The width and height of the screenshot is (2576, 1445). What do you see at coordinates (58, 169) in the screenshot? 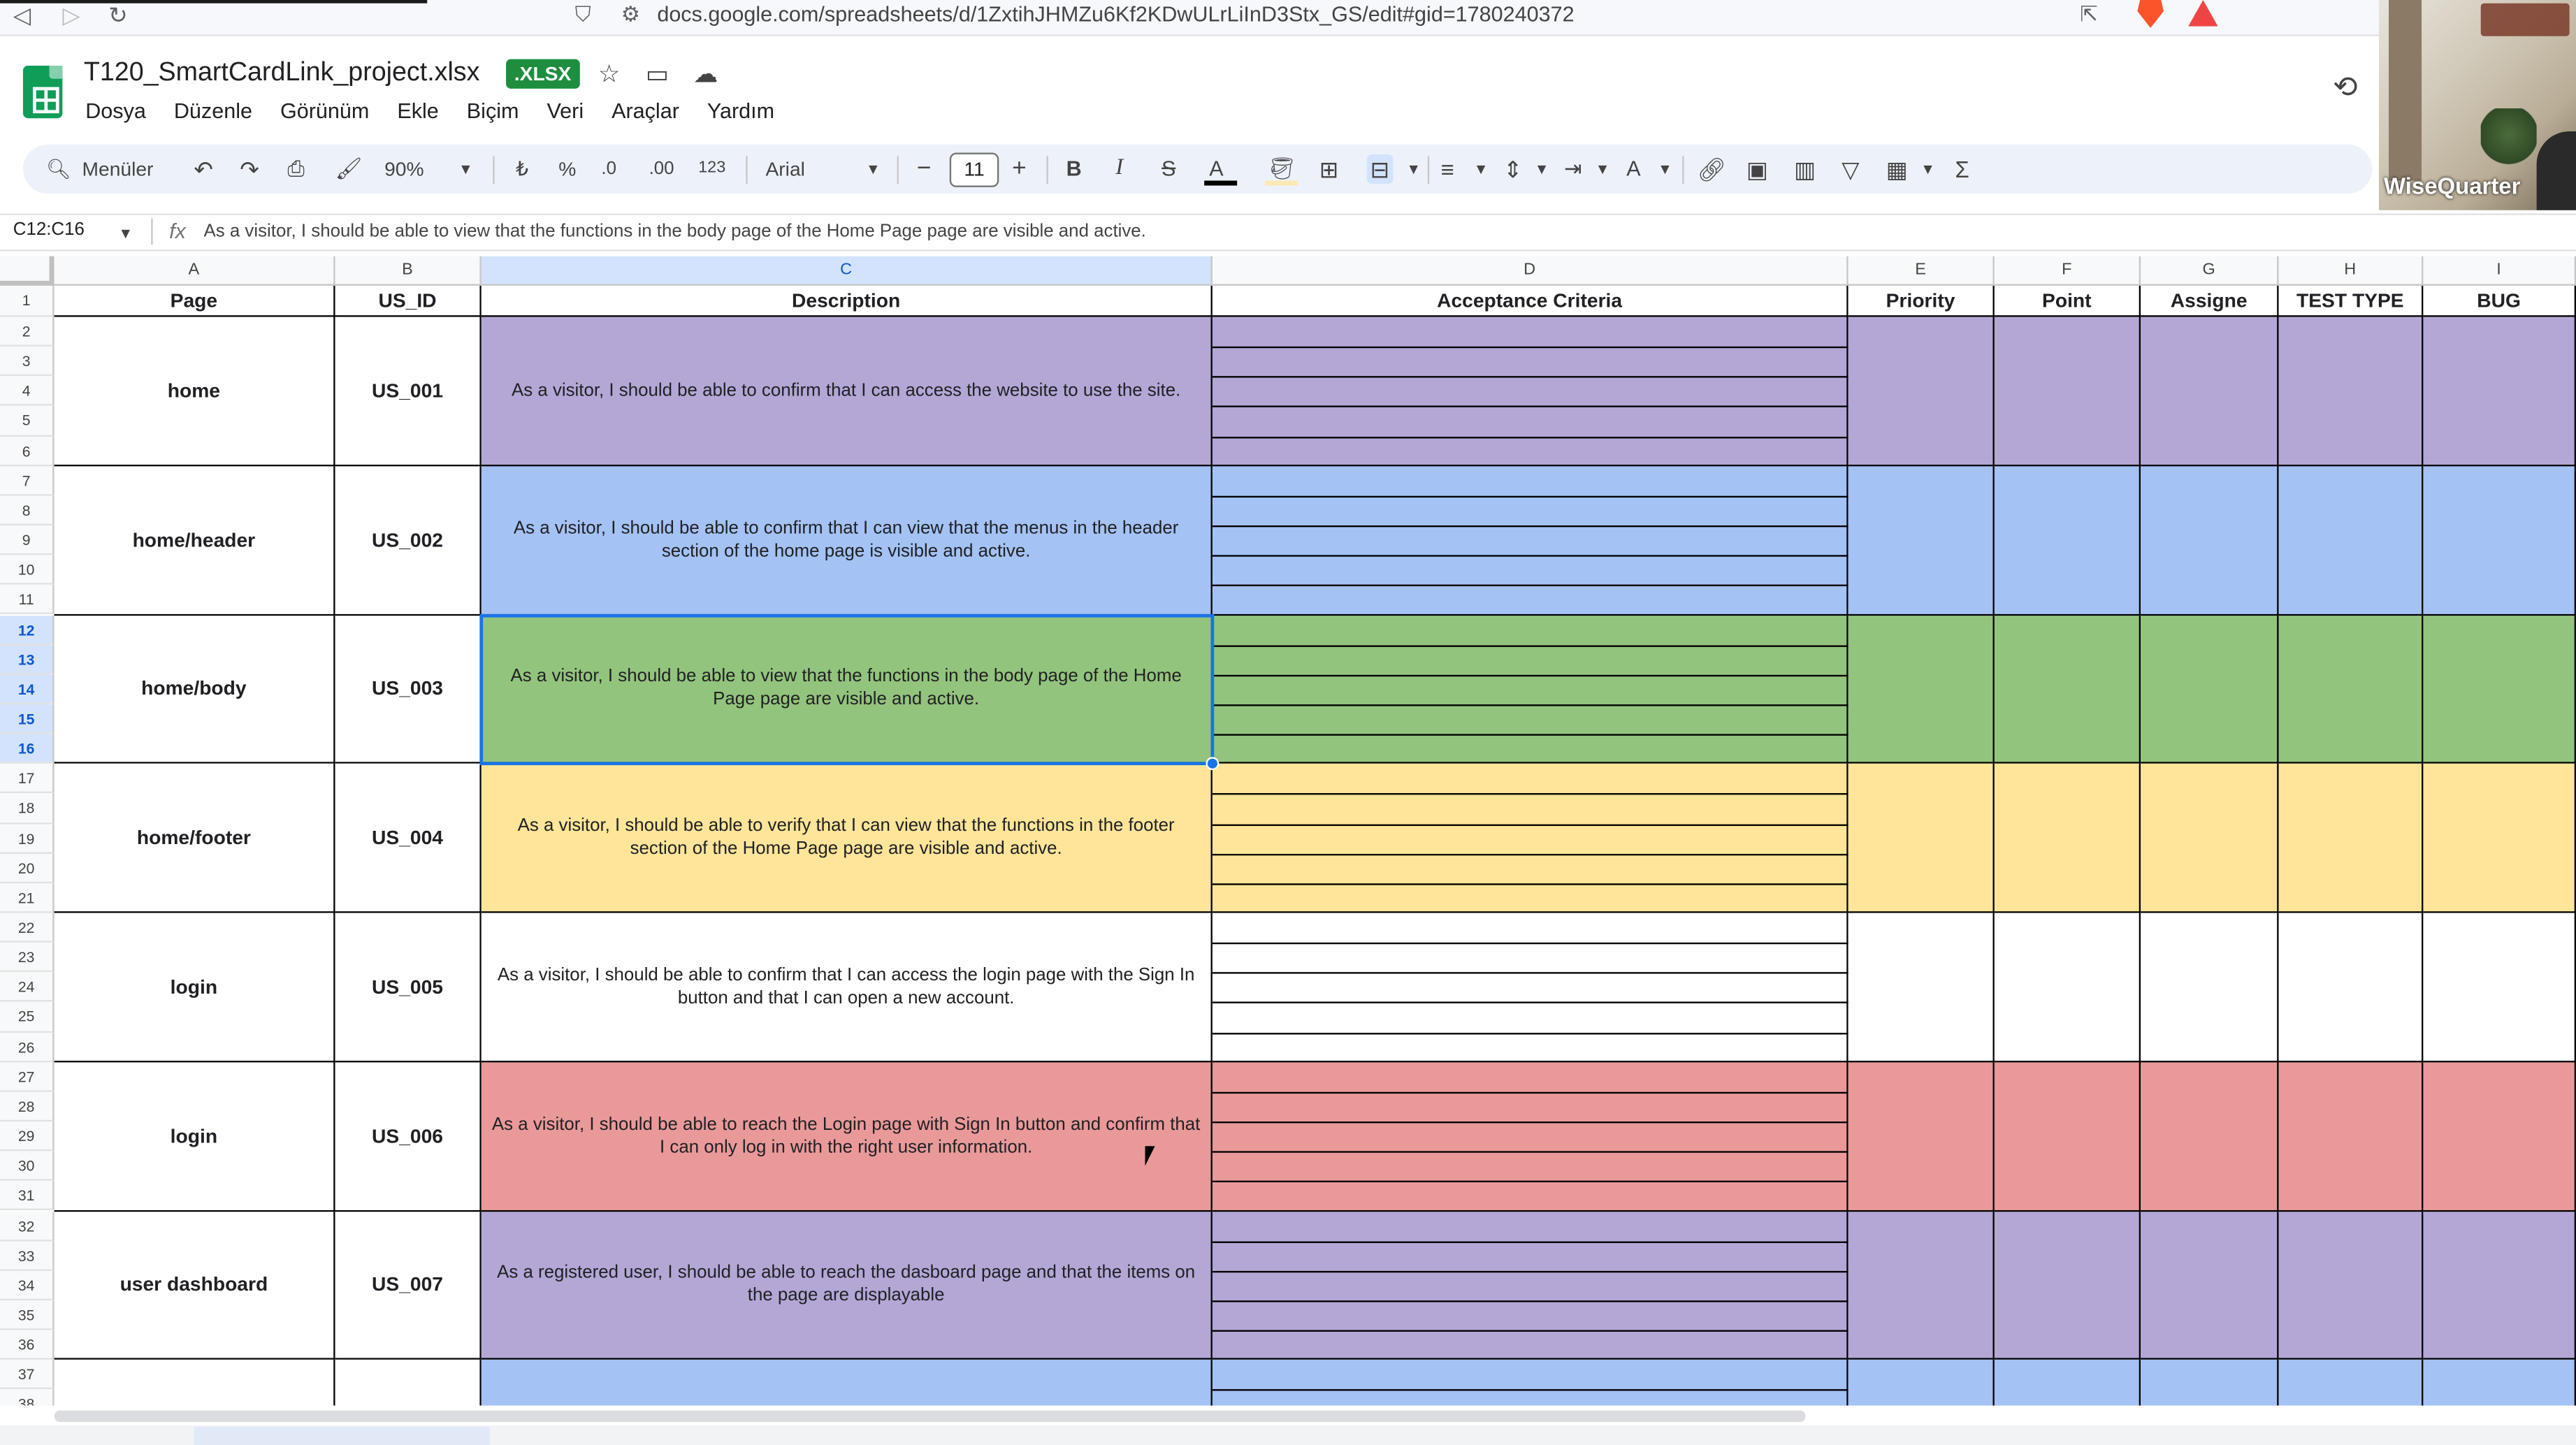
I see `search-menus-icon: 🔍︎` at bounding box center [58, 169].